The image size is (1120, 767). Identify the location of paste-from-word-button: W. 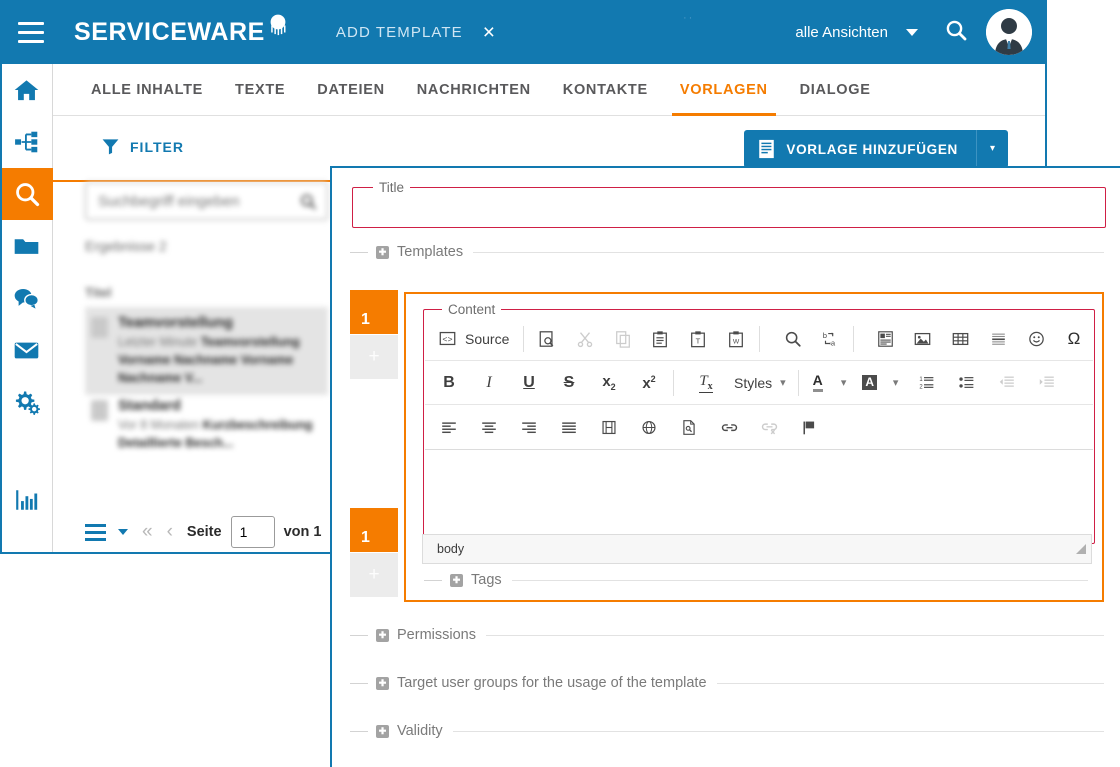
(736, 339).